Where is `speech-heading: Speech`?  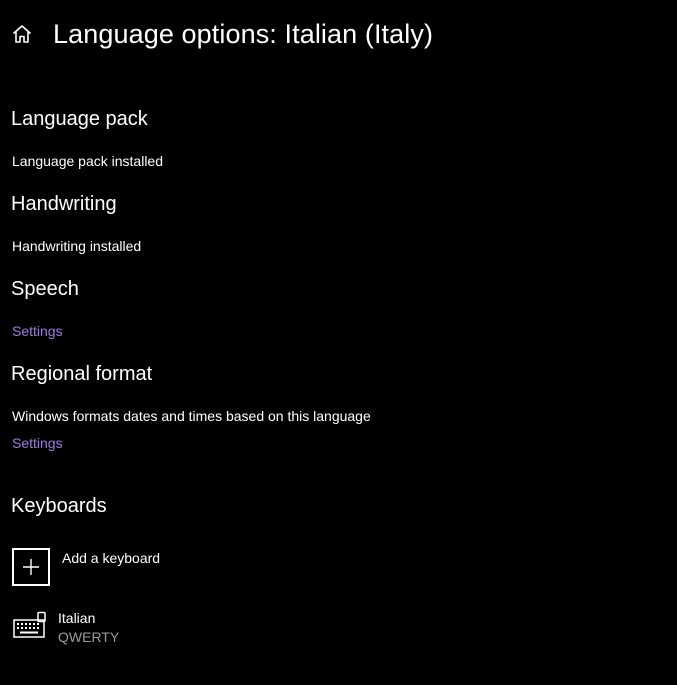
speech-heading: Speech is located at coordinates (45, 289).